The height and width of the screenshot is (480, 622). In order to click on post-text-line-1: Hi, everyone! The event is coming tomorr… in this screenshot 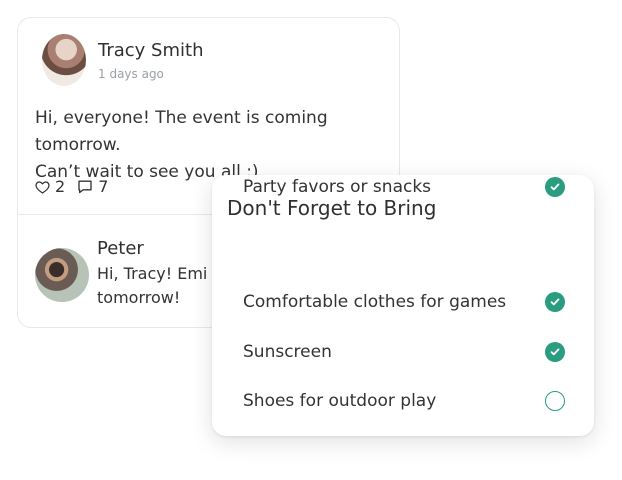, I will do `click(181, 131)`.